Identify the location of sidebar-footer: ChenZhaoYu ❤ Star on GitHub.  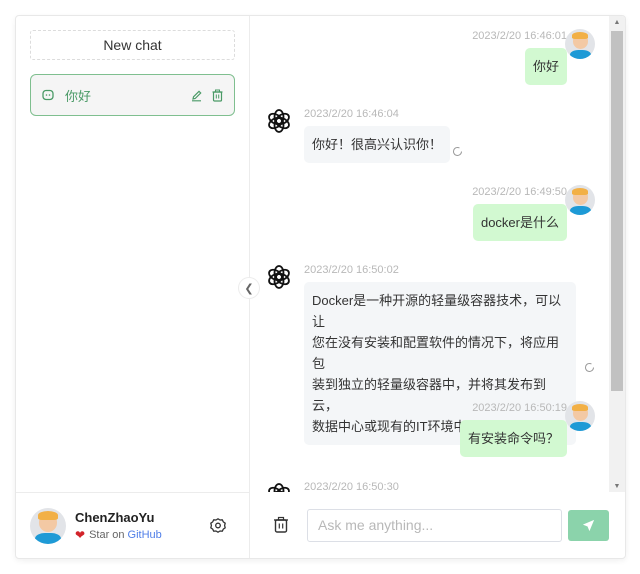
(132, 525).